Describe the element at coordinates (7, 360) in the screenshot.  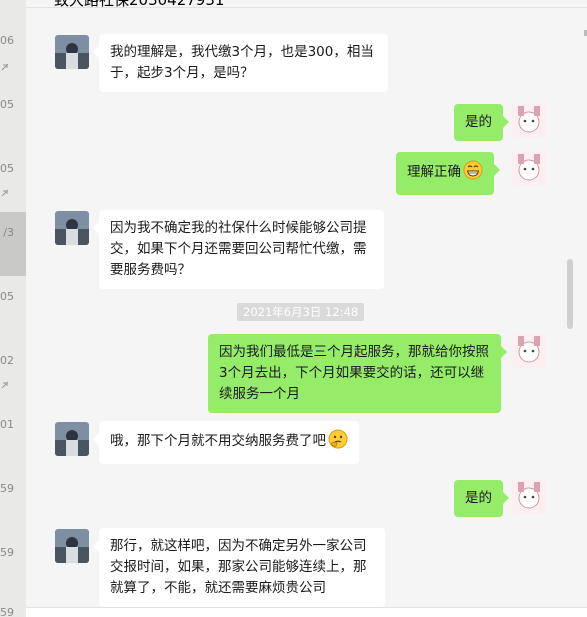
I see `conversation-time: 02` at that location.